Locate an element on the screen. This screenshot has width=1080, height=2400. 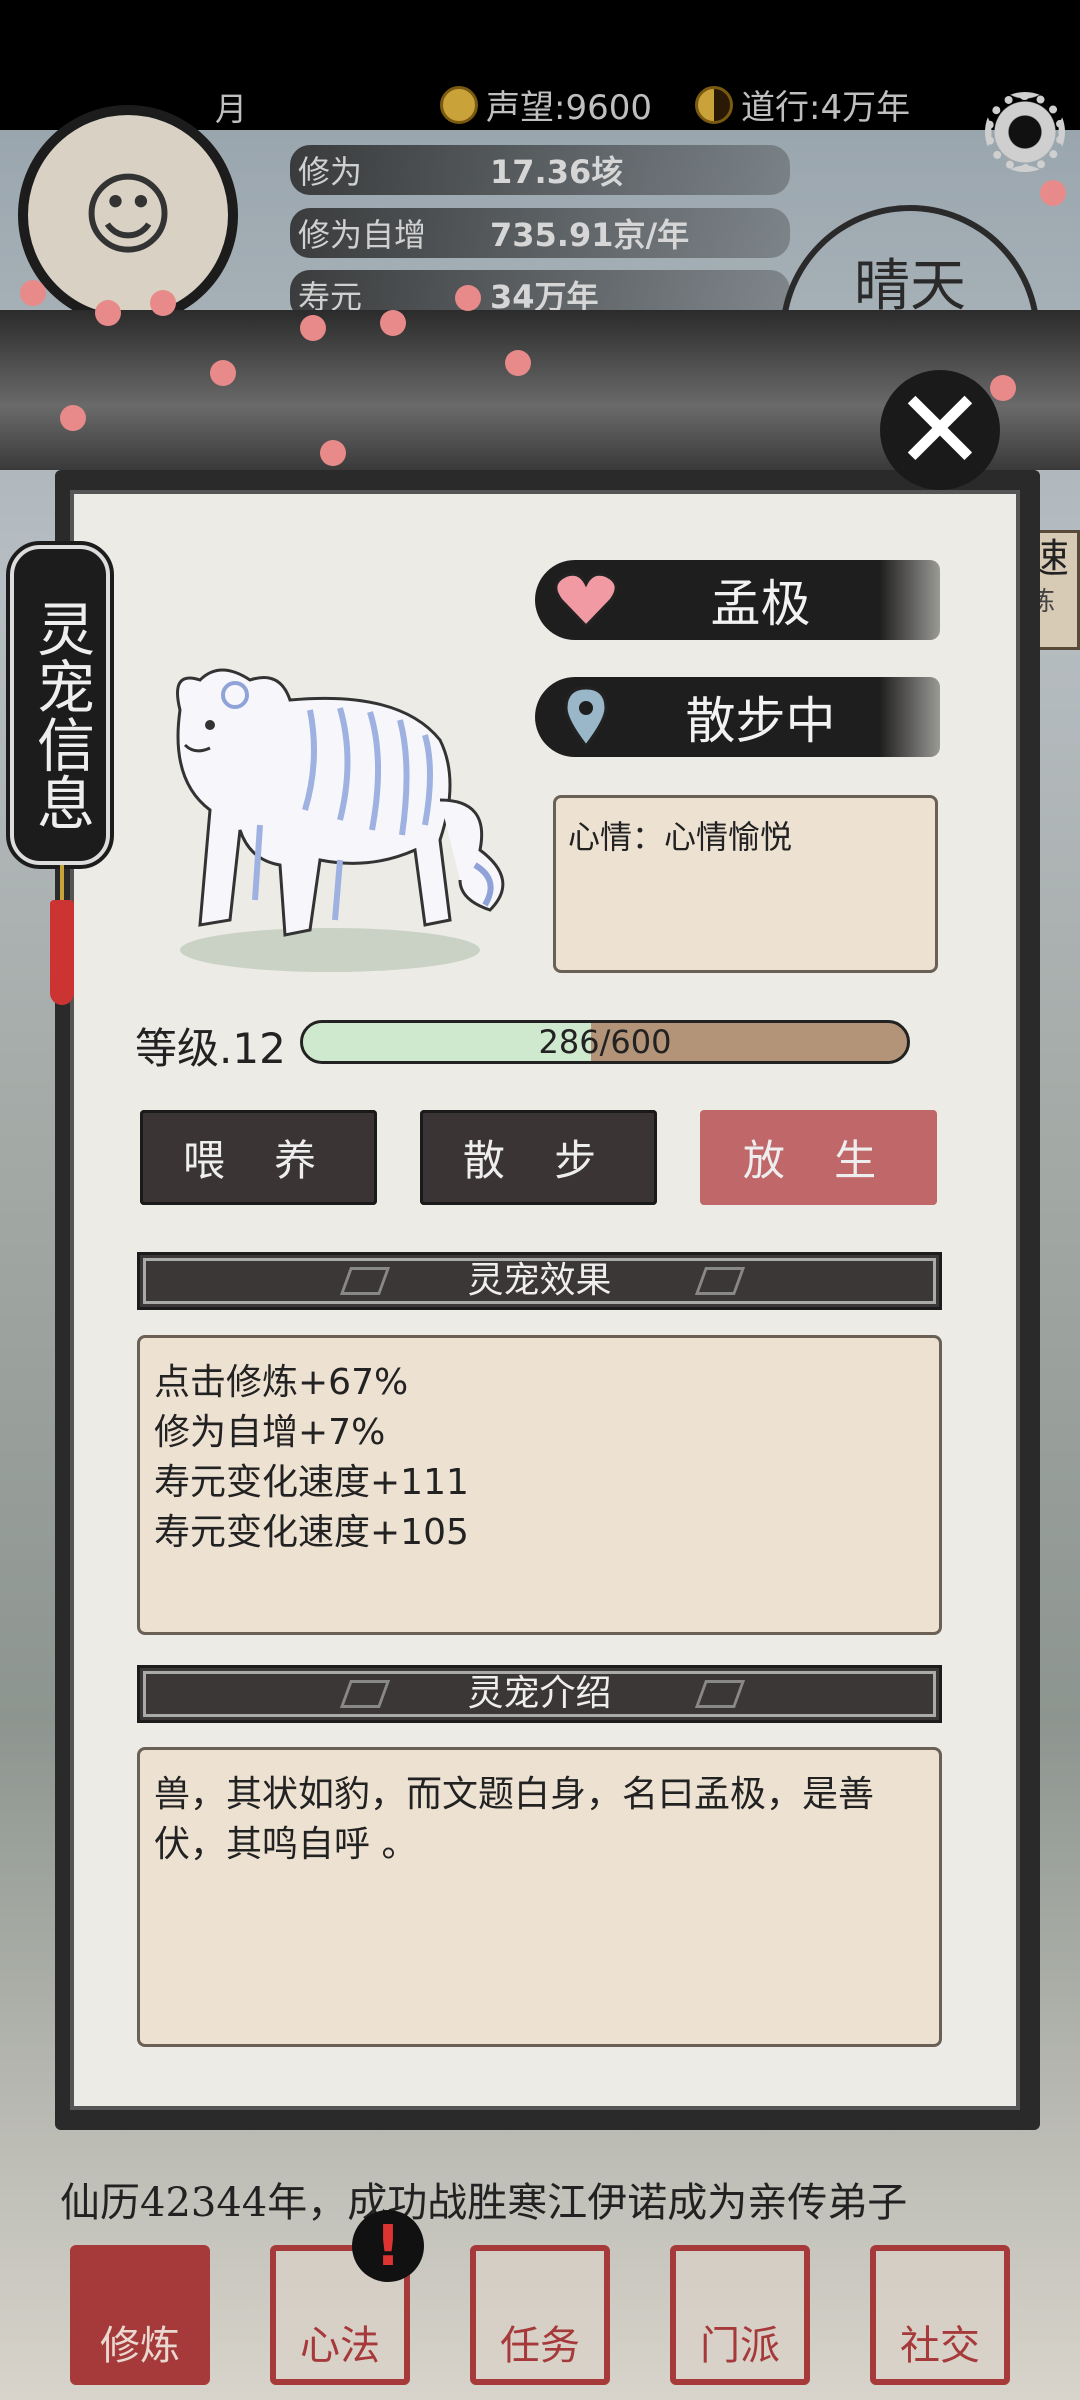
daoxing-value: 道行:4万年 is located at coordinates (826, 108).